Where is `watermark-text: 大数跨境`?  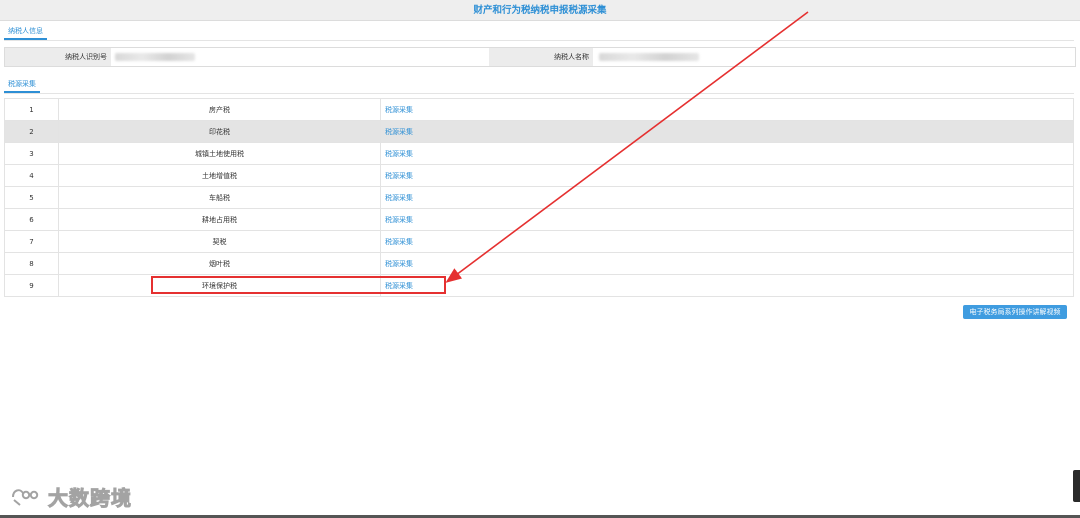 watermark-text: 大数跨境 is located at coordinates (90, 498).